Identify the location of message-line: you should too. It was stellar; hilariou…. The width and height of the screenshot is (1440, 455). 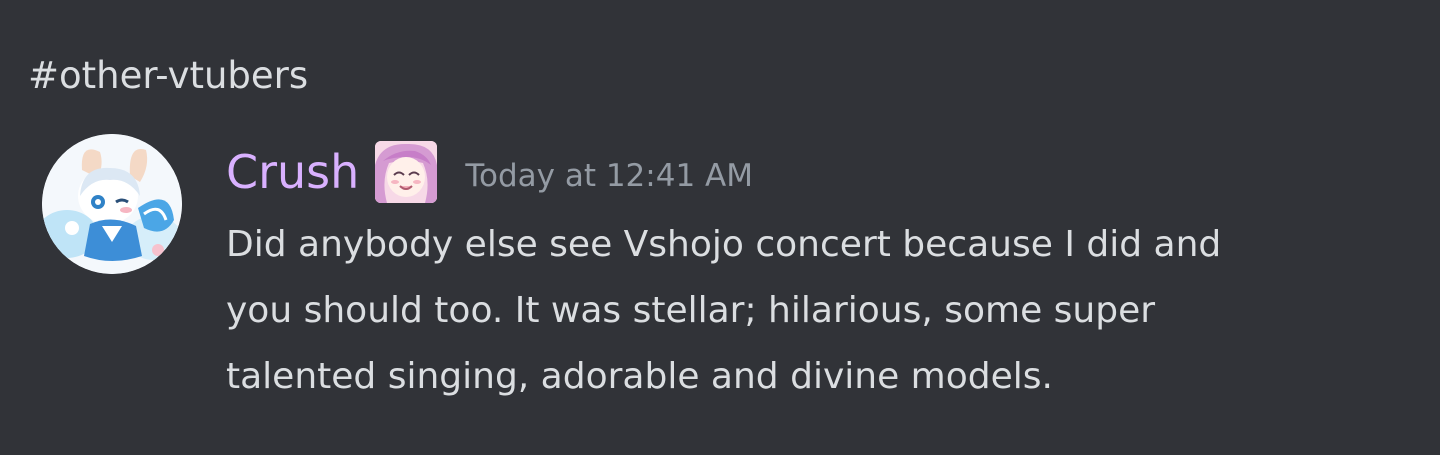
(691, 310).